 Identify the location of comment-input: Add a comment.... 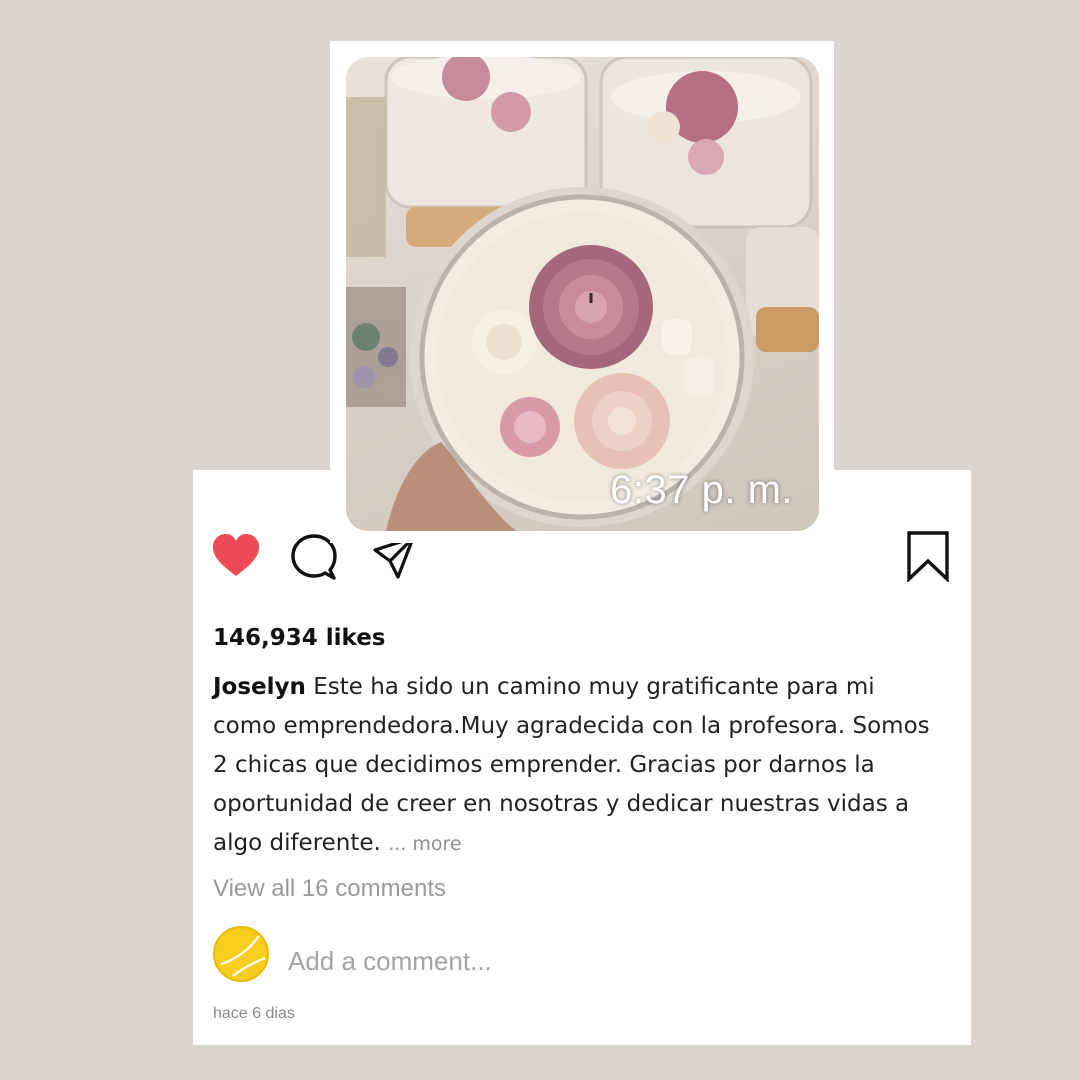
(390, 961).